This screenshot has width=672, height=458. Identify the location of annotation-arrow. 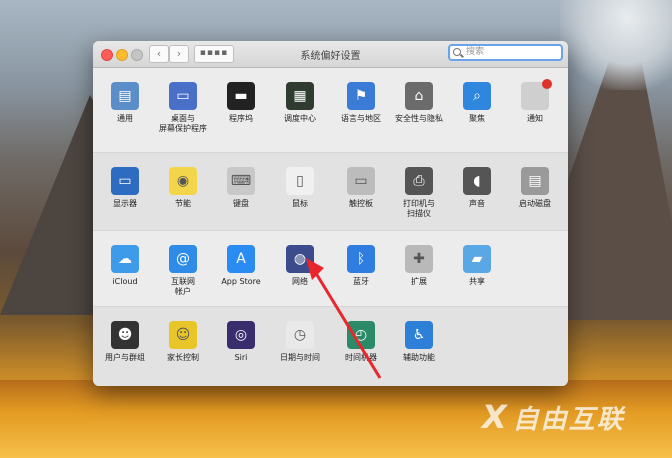
(344, 318).